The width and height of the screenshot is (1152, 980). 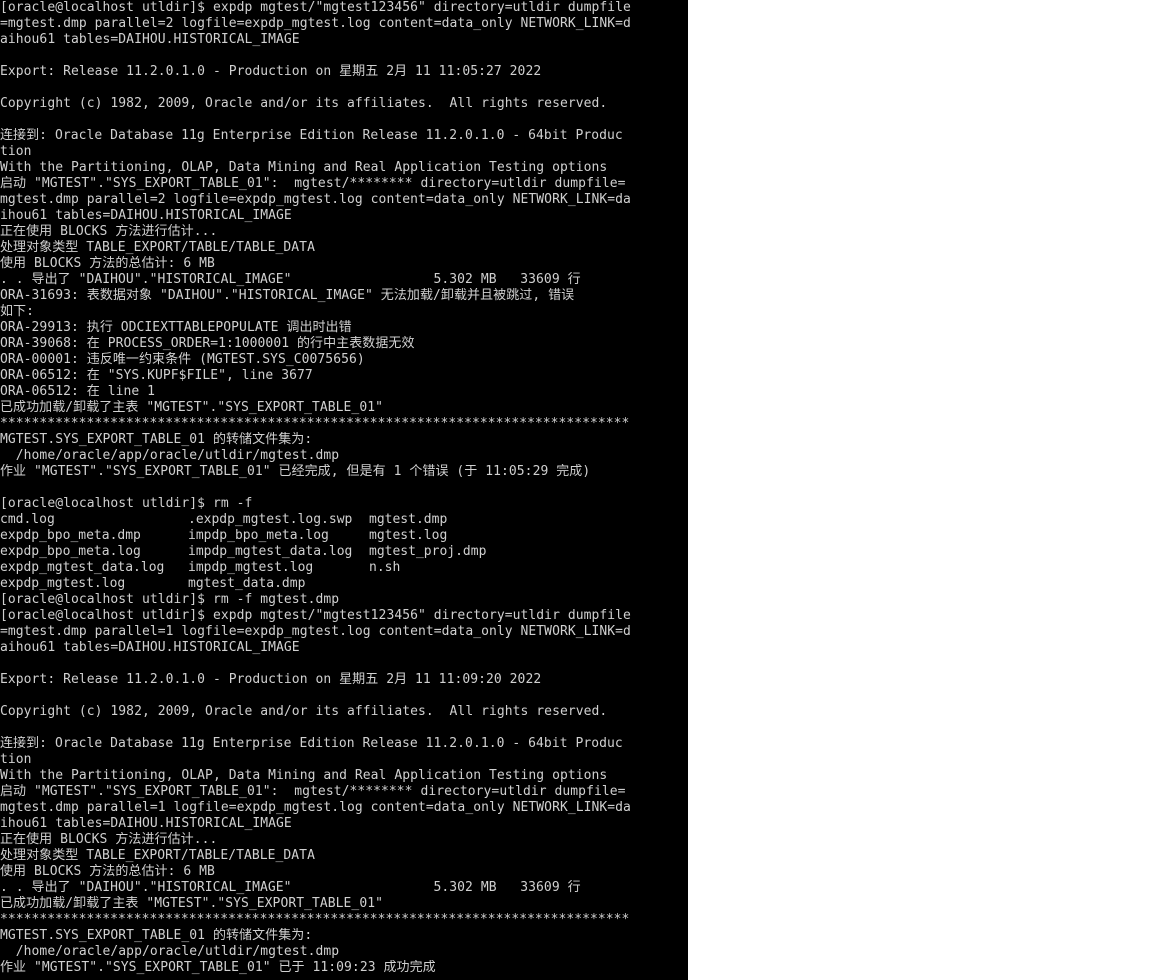 What do you see at coordinates (70, 535) in the screenshot?
I see `file-name: expdp_bpo_meta.dmp` at bounding box center [70, 535].